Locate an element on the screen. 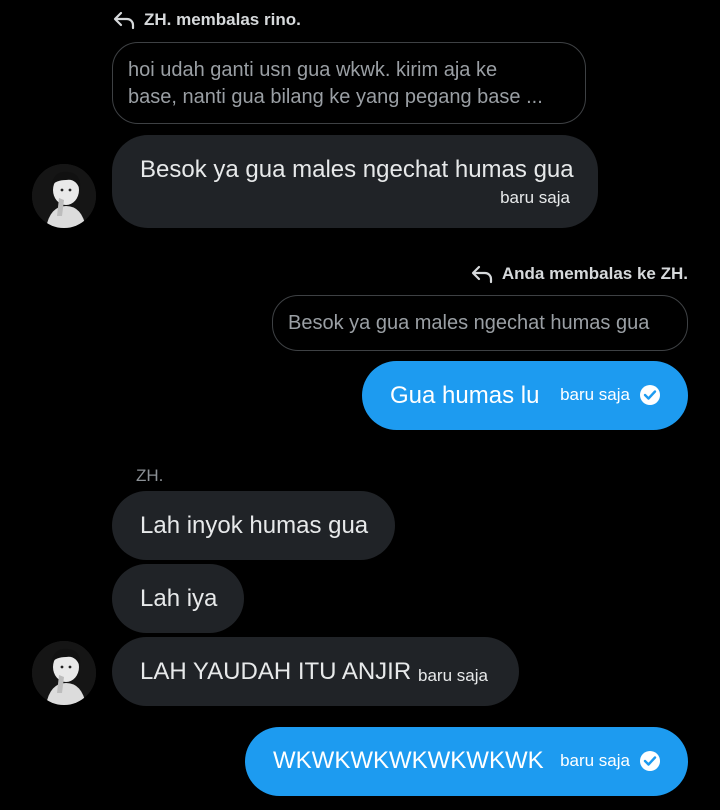  message-text: WKWKWKWKWKWKWK is located at coordinates (408, 760).